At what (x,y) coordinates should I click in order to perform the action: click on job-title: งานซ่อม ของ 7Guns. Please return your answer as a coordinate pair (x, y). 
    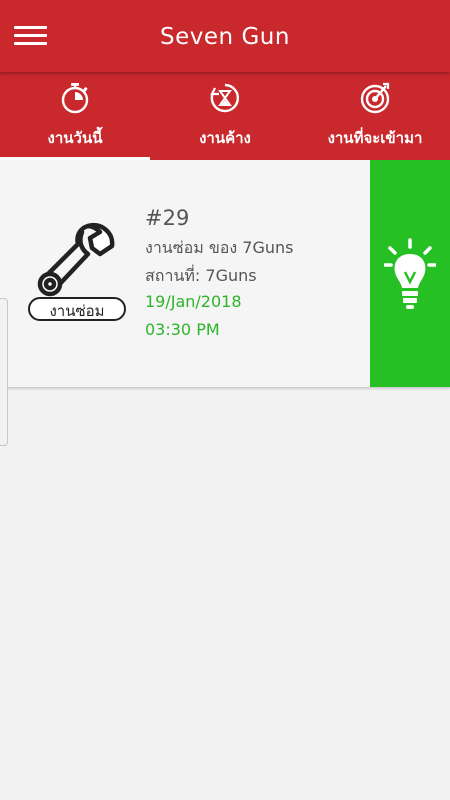
    Looking at the image, I should click on (219, 247).